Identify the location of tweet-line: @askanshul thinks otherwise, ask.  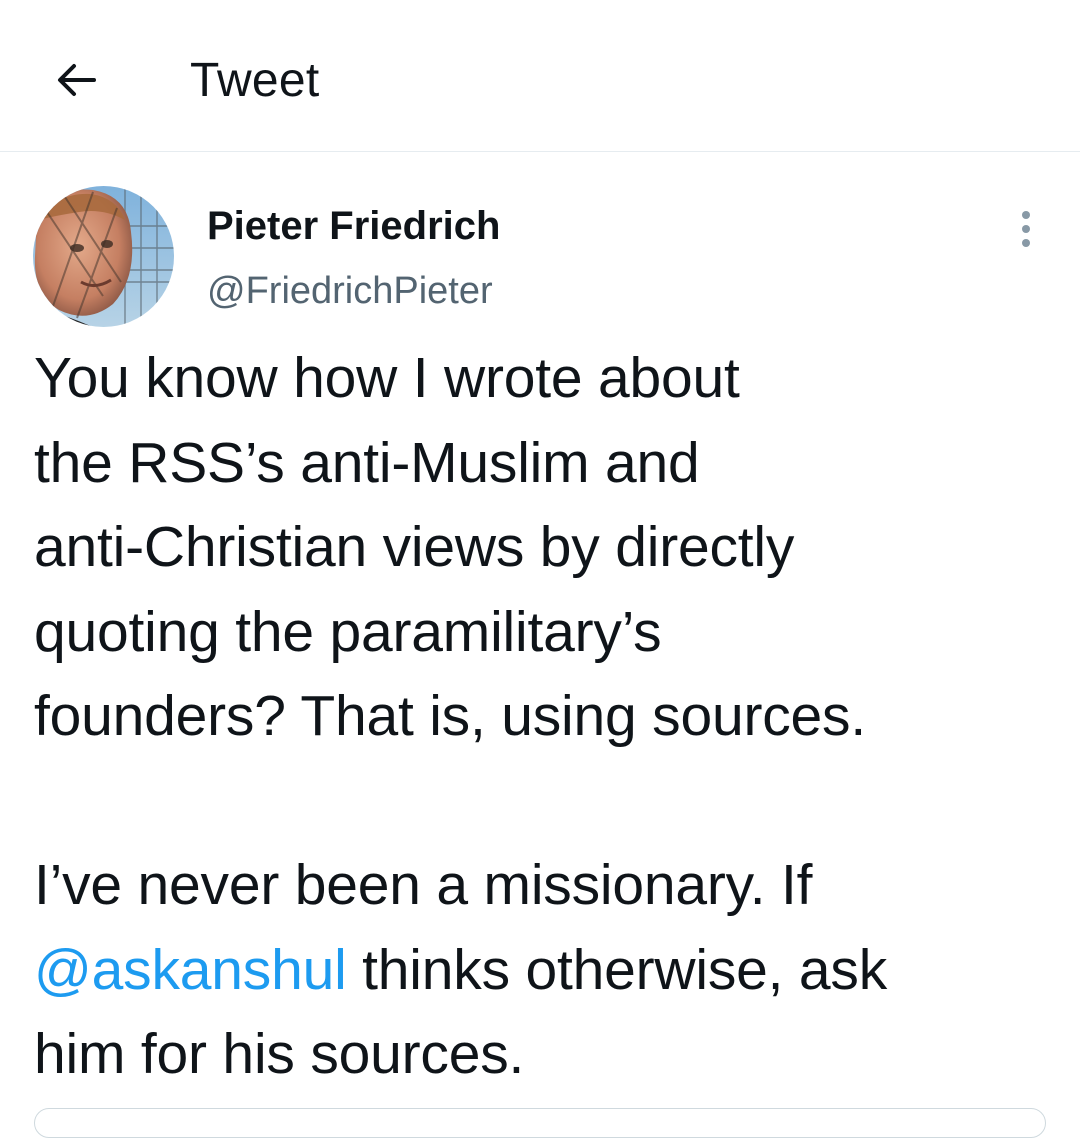
(544, 970).